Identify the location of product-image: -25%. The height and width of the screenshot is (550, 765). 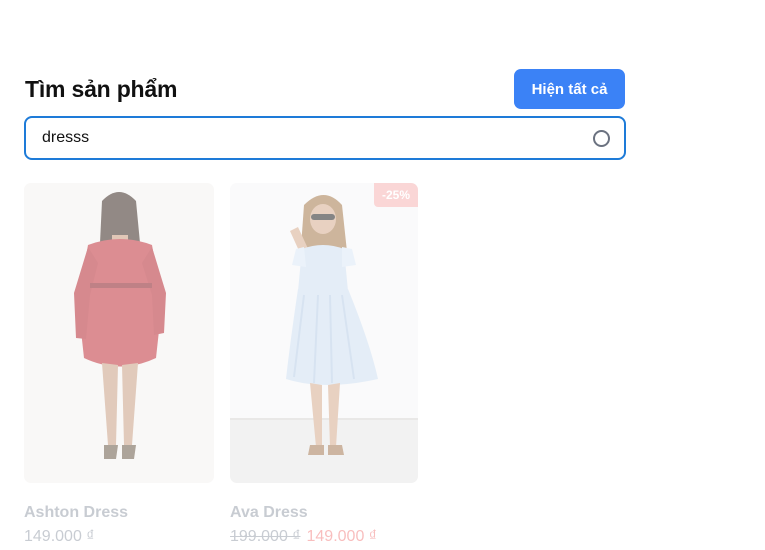
(324, 333).